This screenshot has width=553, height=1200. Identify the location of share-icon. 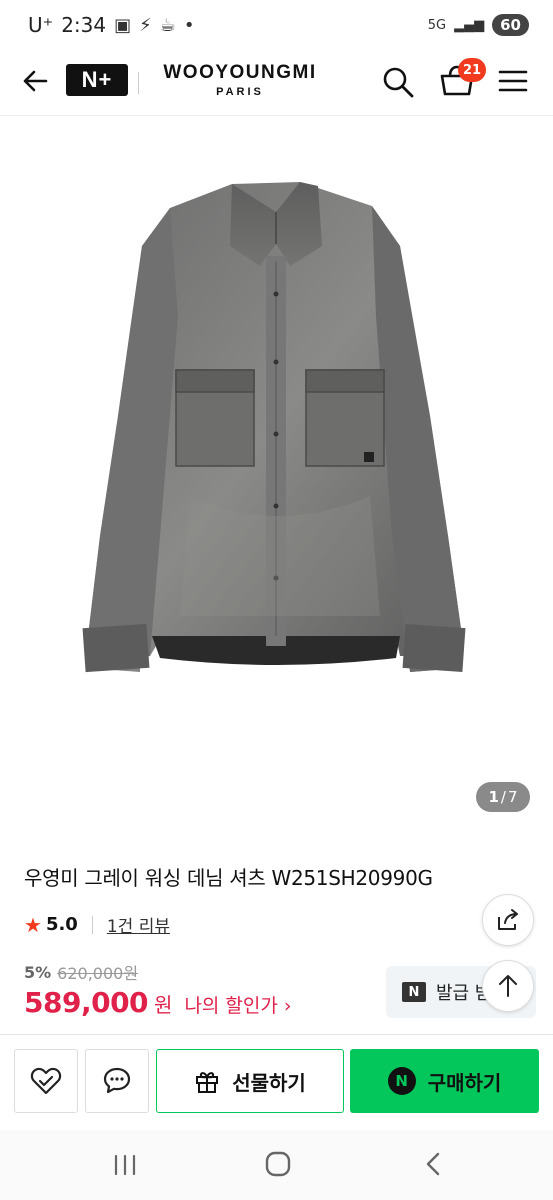
(508, 919).